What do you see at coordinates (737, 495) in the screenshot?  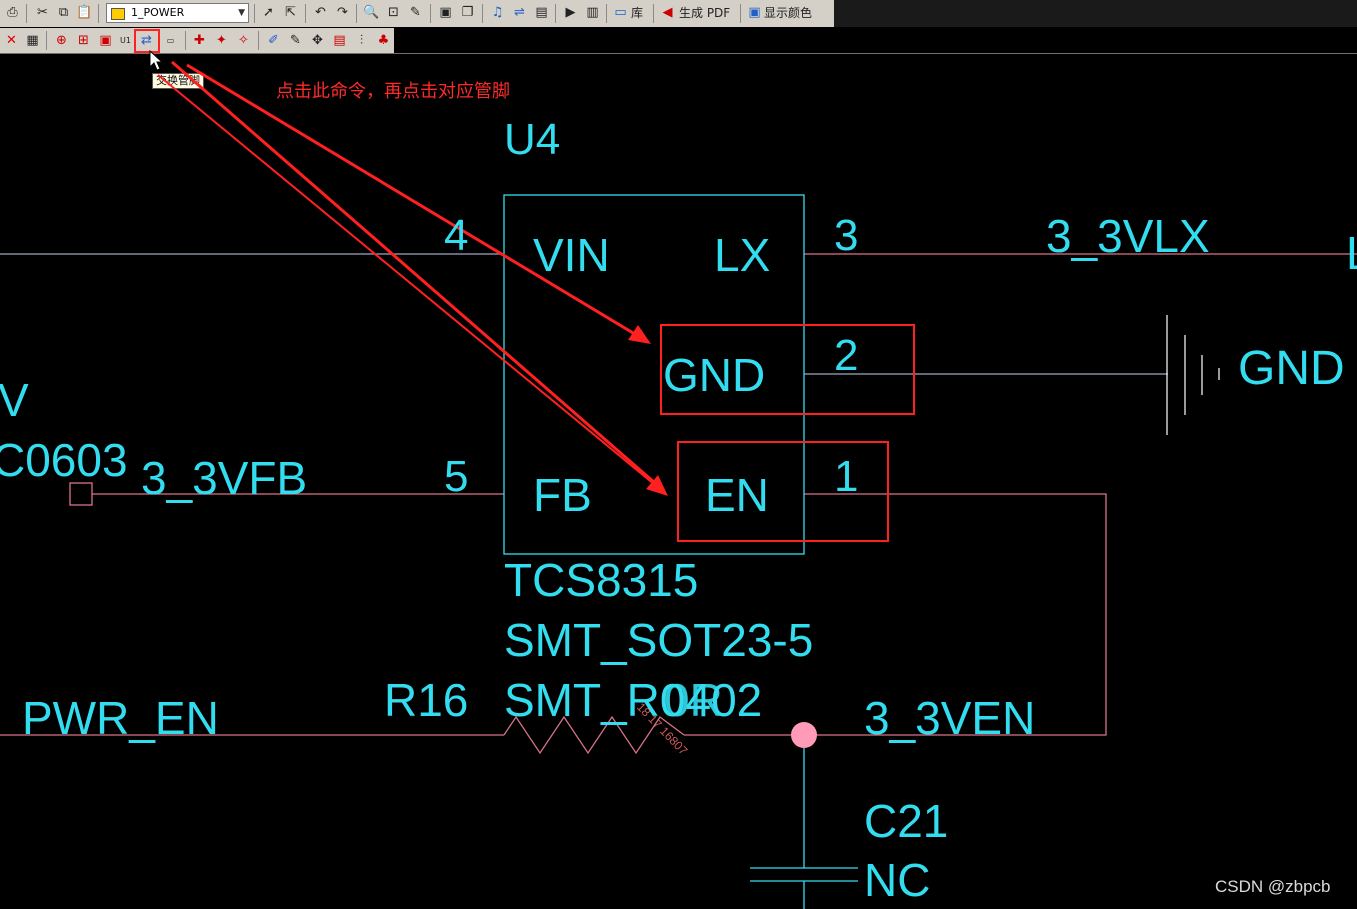 I see `pin-name-en: EN` at bounding box center [737, 495].